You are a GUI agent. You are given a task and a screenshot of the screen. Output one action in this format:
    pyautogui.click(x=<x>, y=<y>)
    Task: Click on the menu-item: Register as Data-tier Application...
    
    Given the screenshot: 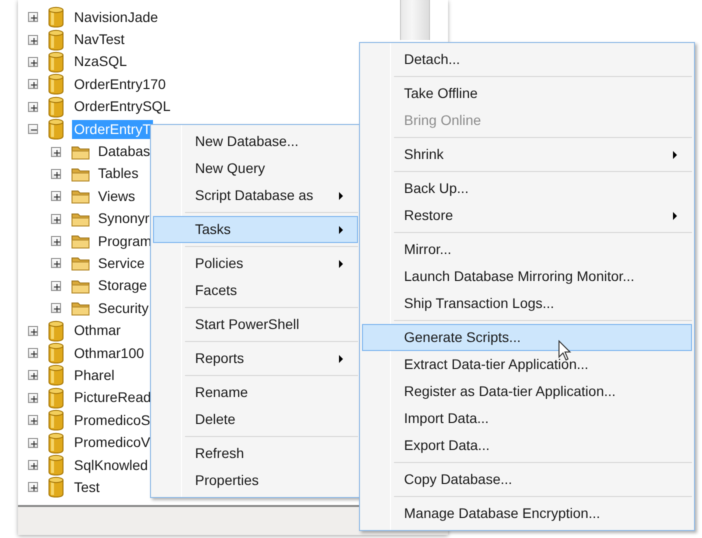 What is the action you would take?
    pyautogui.click(x=527, y=391)
    